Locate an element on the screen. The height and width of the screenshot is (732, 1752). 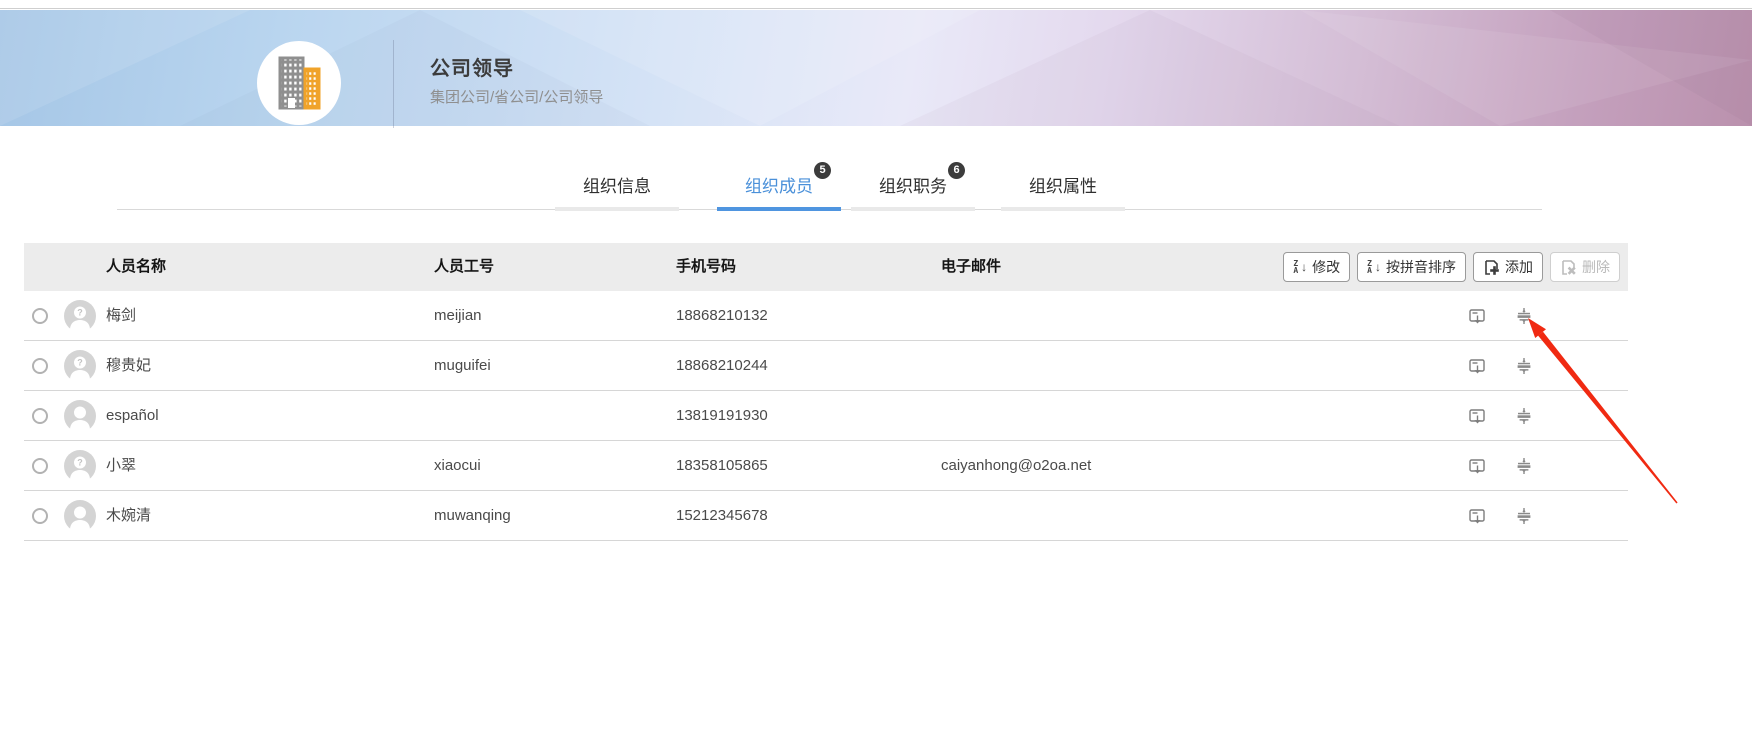
cell-person-name: 木婉清 is located at coordinates (129, 515).